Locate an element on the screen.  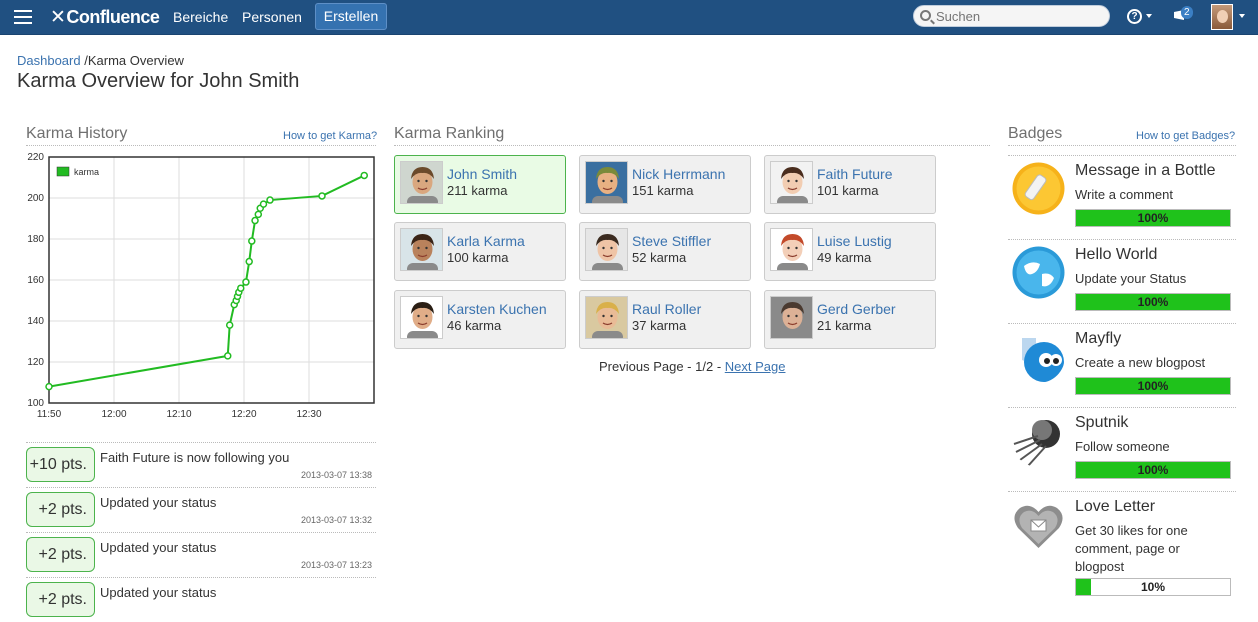
ranking-user-karma: 101 karma is located at coordinates (848, 190).